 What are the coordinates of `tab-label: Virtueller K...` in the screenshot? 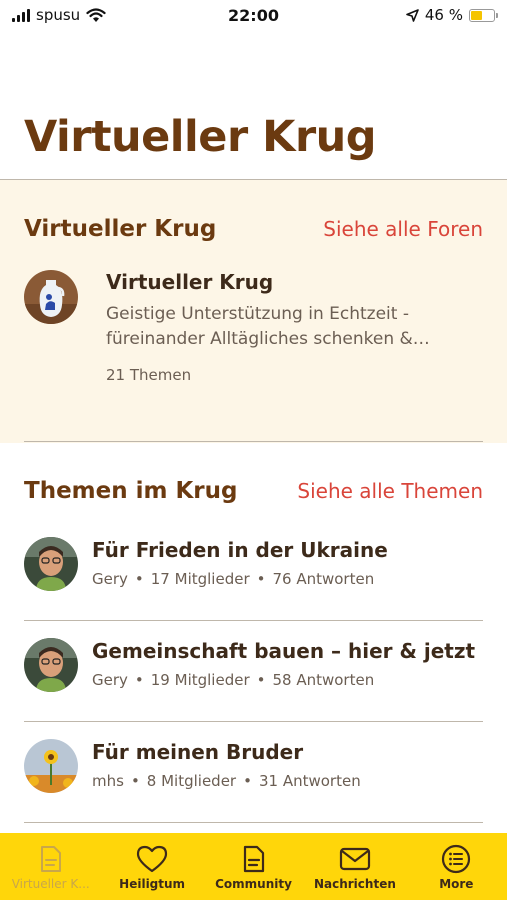 It's located at (50, 884).